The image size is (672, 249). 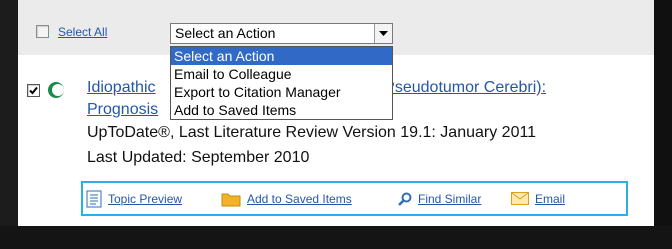 What do you see at coordinates (281, 92) in the screenshot?
I see `dropdown-option: Export to Citation Manager` at bounding box center [281, 92].